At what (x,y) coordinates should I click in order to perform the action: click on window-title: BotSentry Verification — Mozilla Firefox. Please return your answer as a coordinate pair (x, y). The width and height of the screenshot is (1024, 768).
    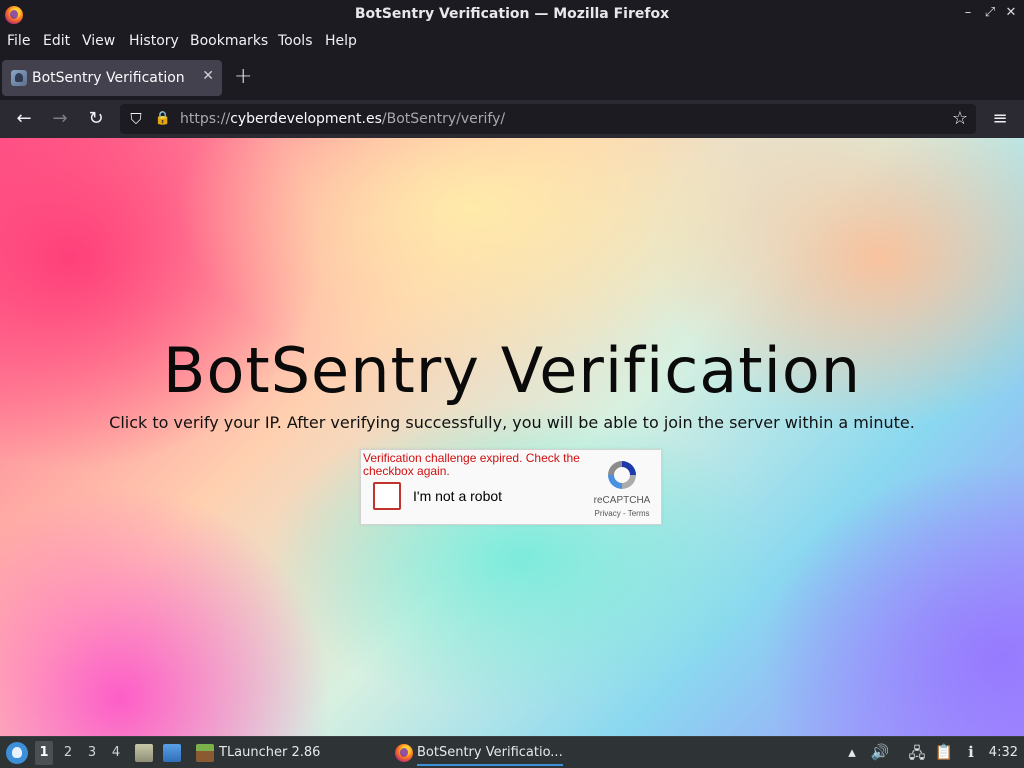
    Looking at the image, I should click on (512, 14).